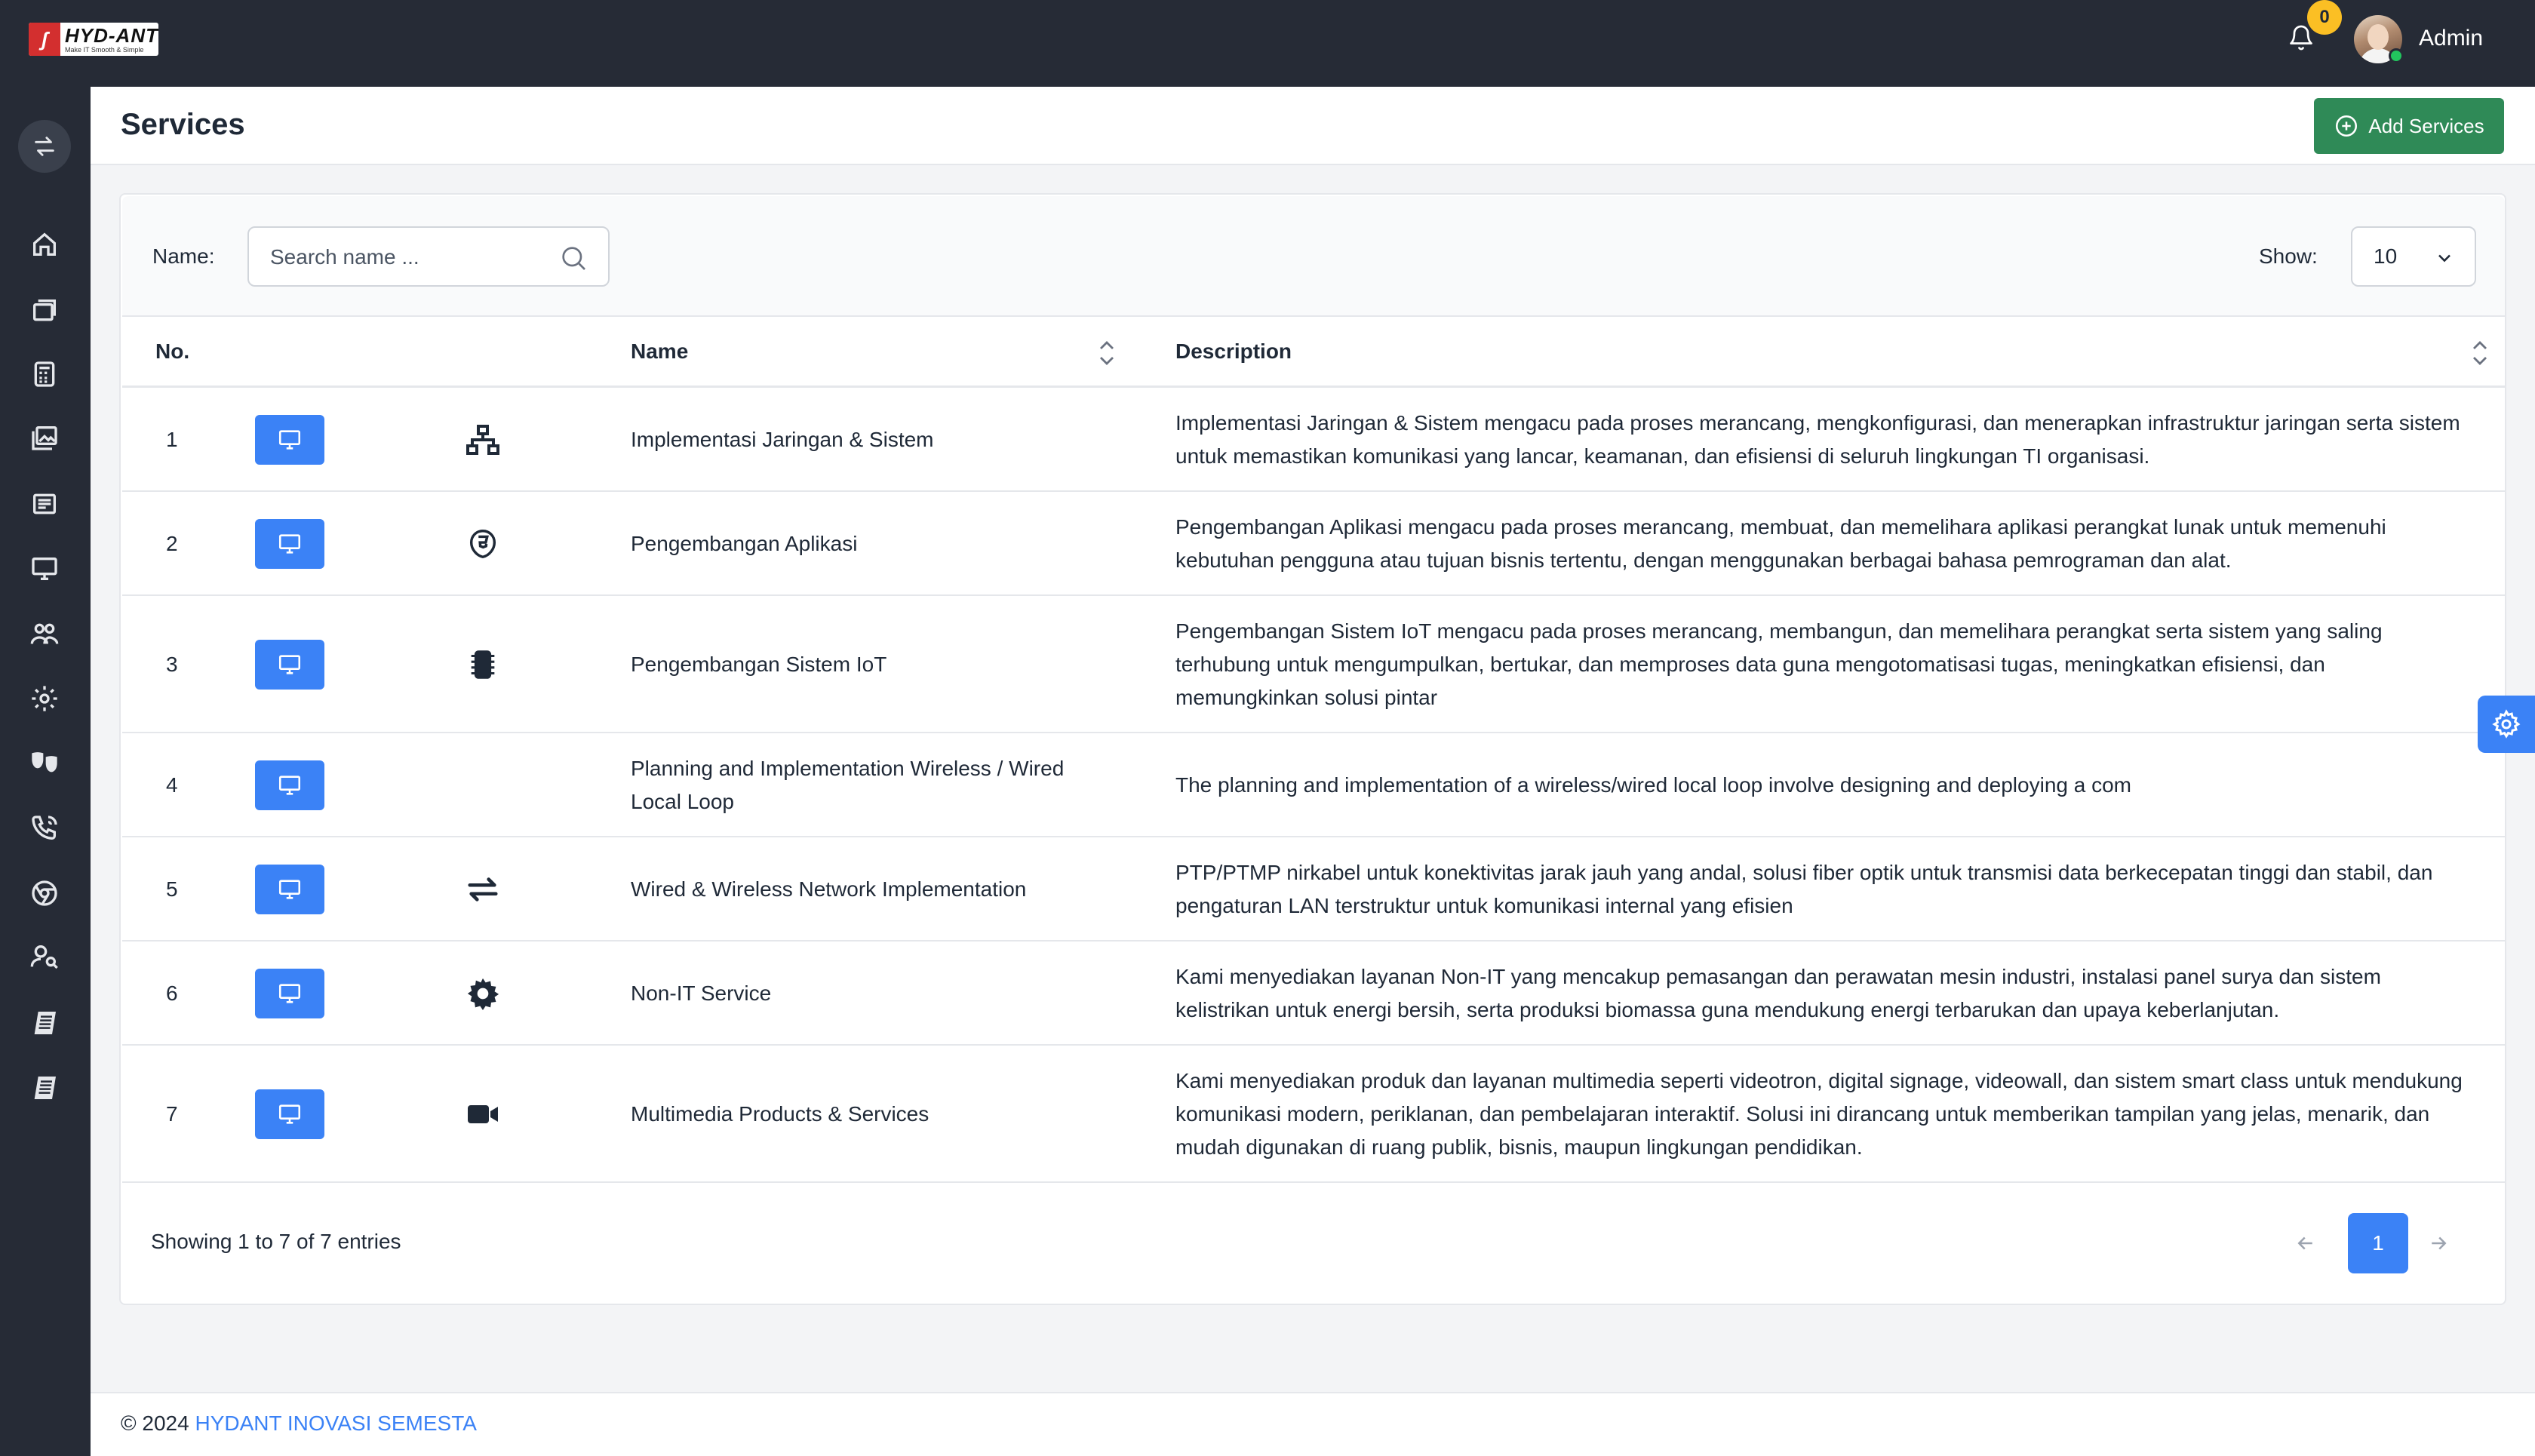  I want to click on sort-description-icon, so click(2480, 353).